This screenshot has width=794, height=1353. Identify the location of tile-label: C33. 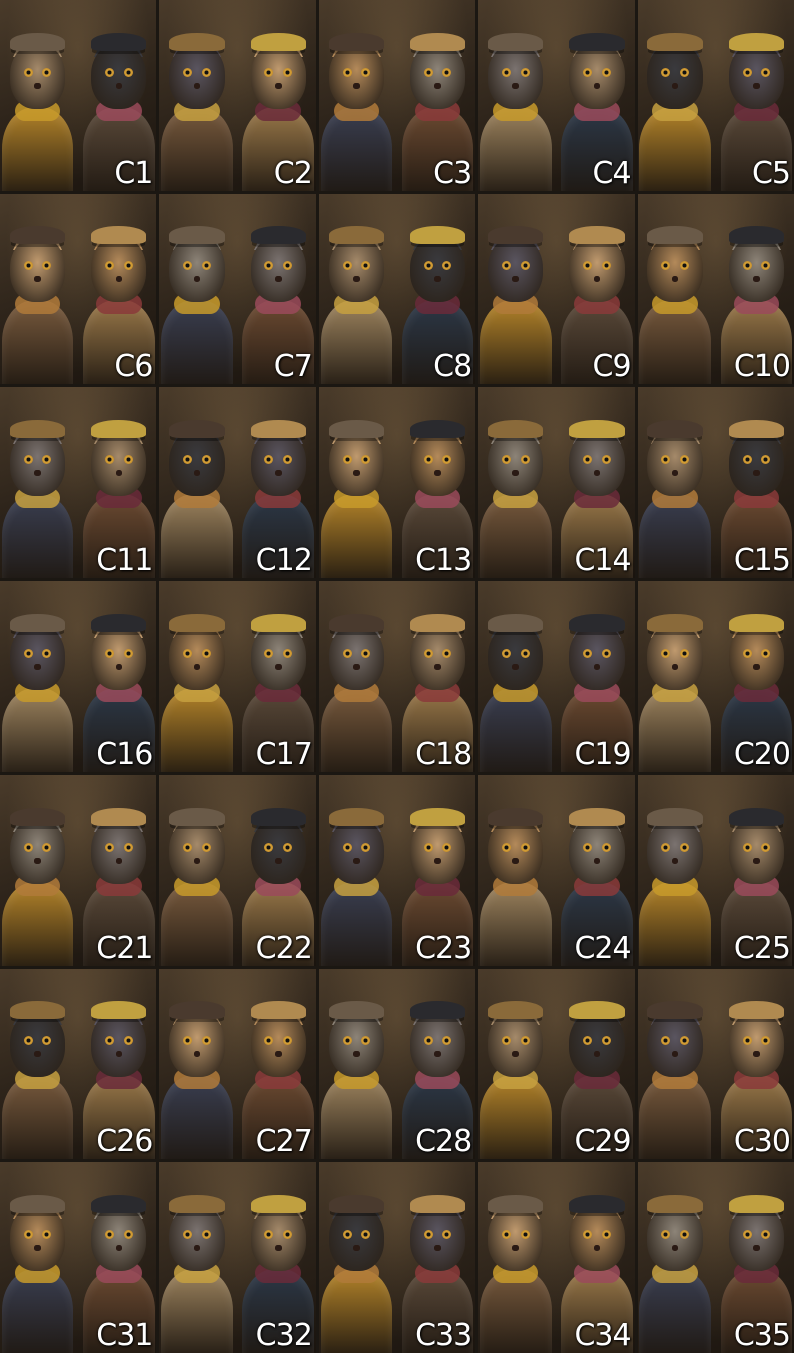
(443, 1335).